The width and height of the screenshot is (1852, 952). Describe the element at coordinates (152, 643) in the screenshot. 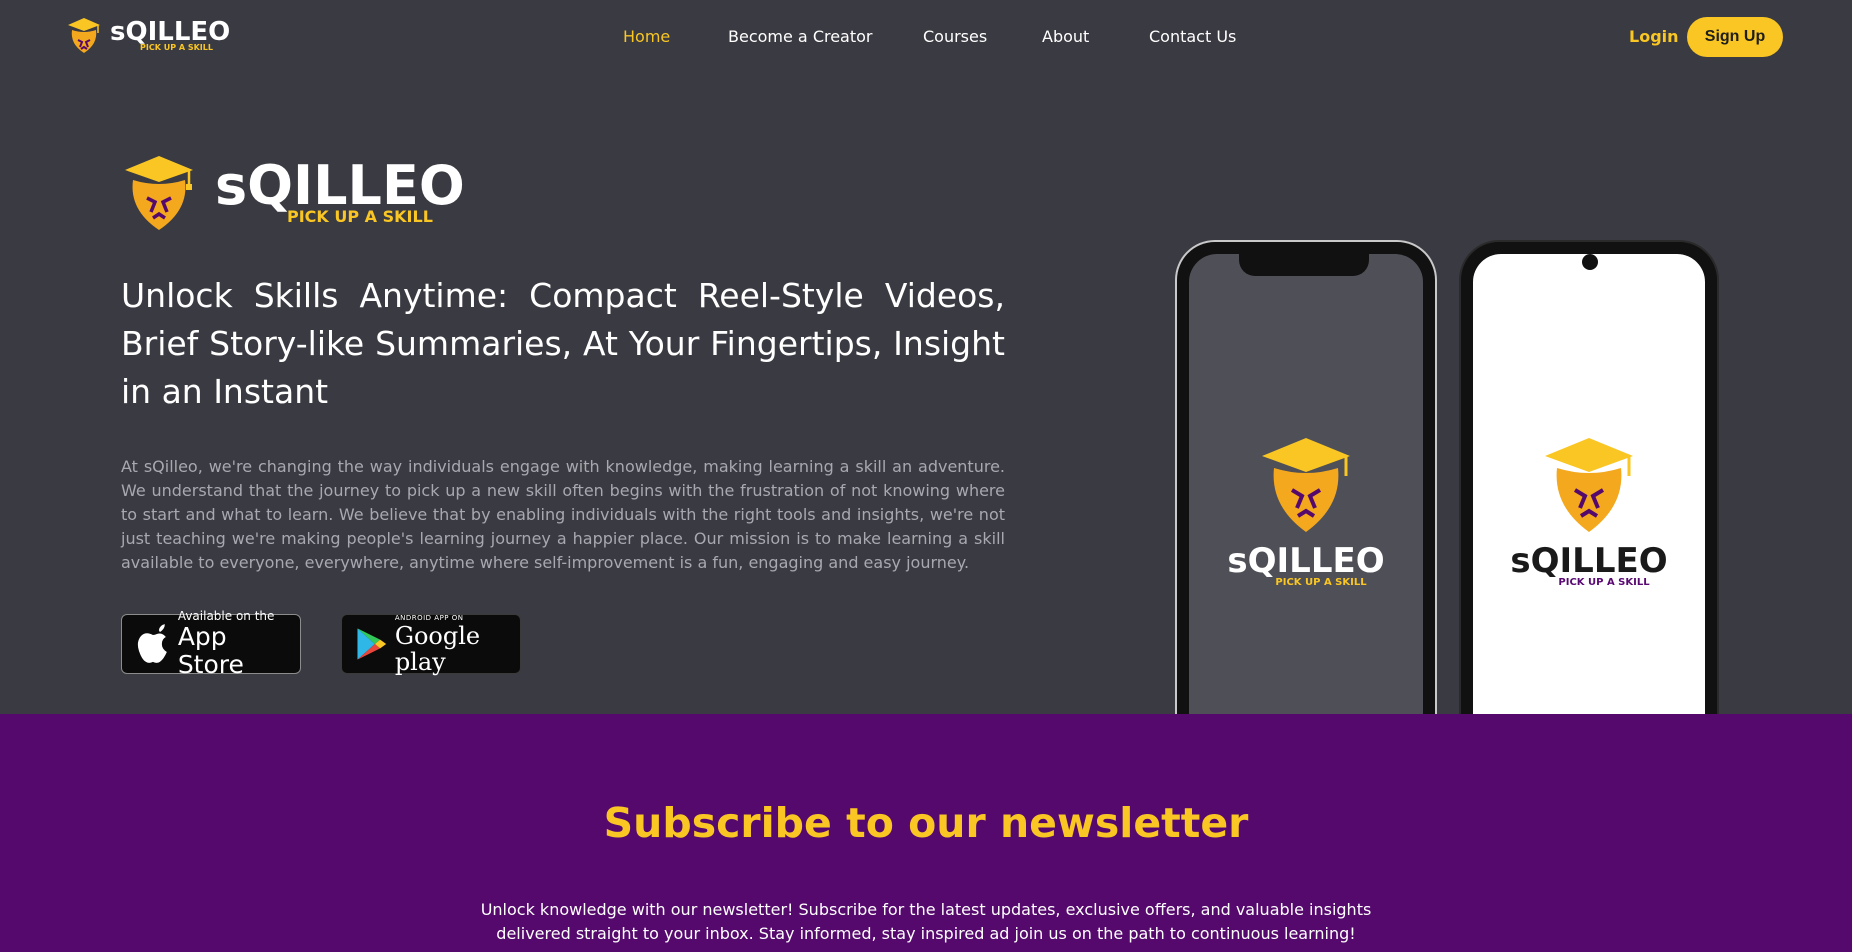

I see `apple-icon` at that location.